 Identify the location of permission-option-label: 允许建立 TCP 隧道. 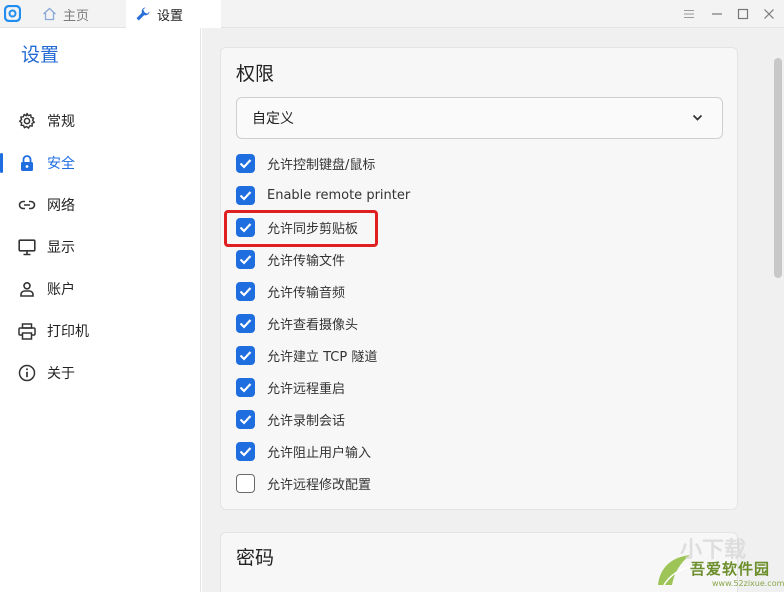
(322, 357).